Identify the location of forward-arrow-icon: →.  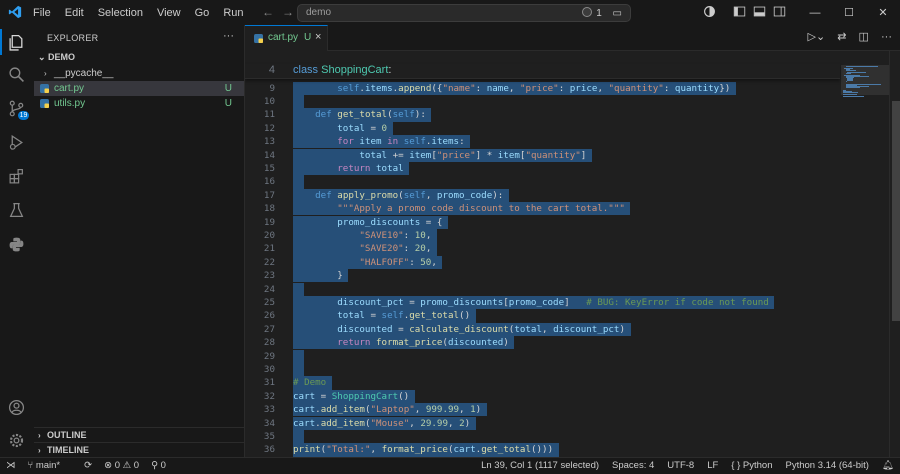
(288, 12).